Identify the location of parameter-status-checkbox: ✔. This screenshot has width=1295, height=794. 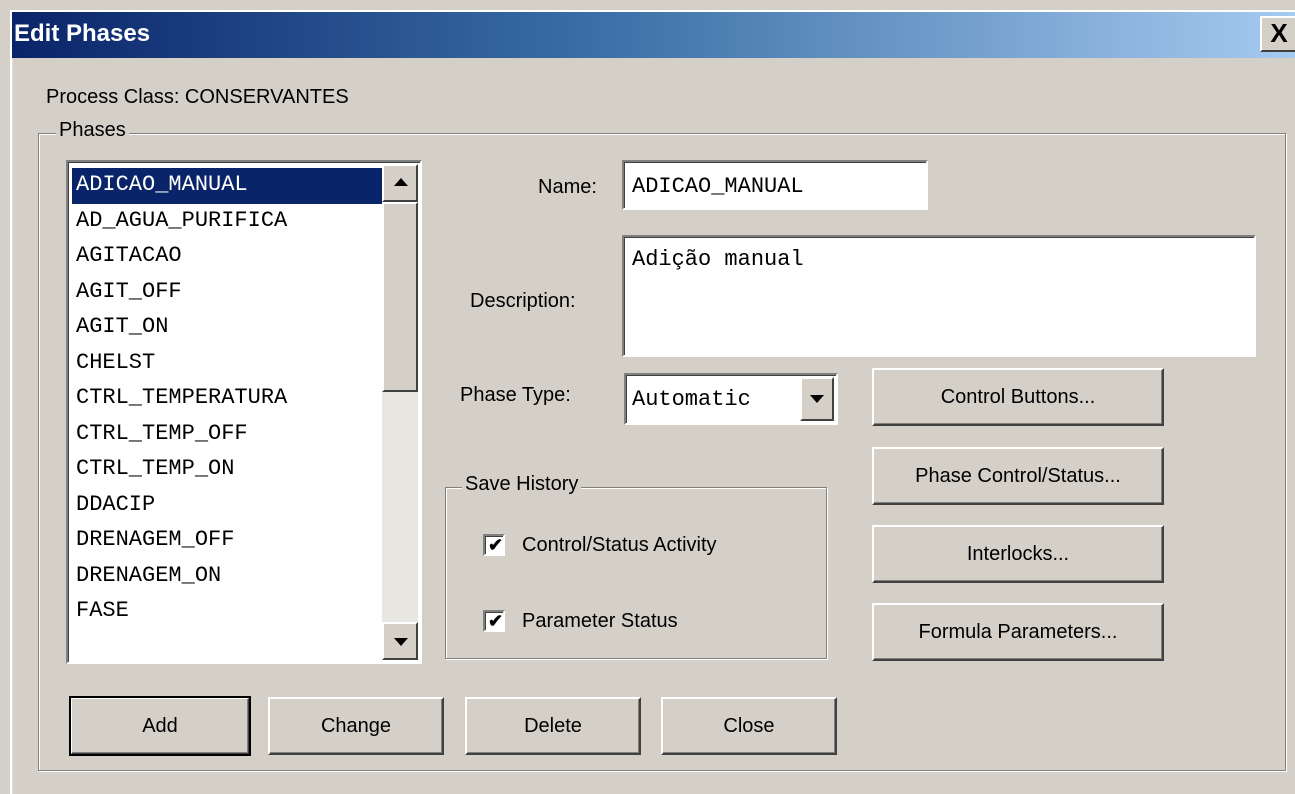
(494, 621).